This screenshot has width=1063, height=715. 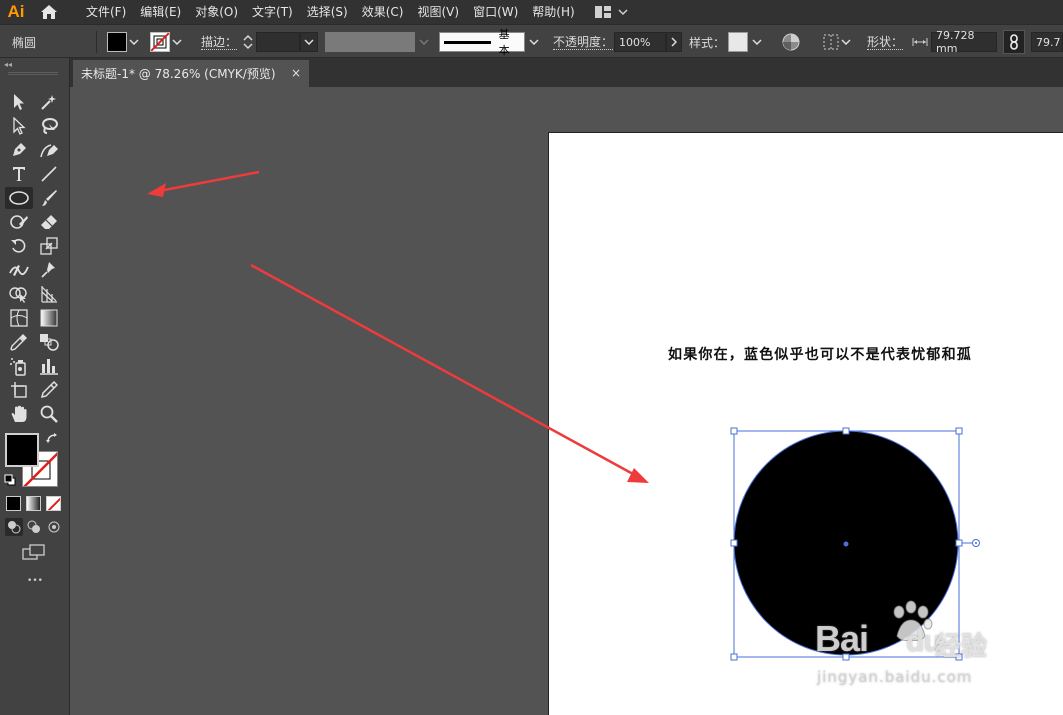 What do you see at coordinates (34, 527) in the screenshot?
I see `draw-behind-icon` at bounding box center [34, 527].